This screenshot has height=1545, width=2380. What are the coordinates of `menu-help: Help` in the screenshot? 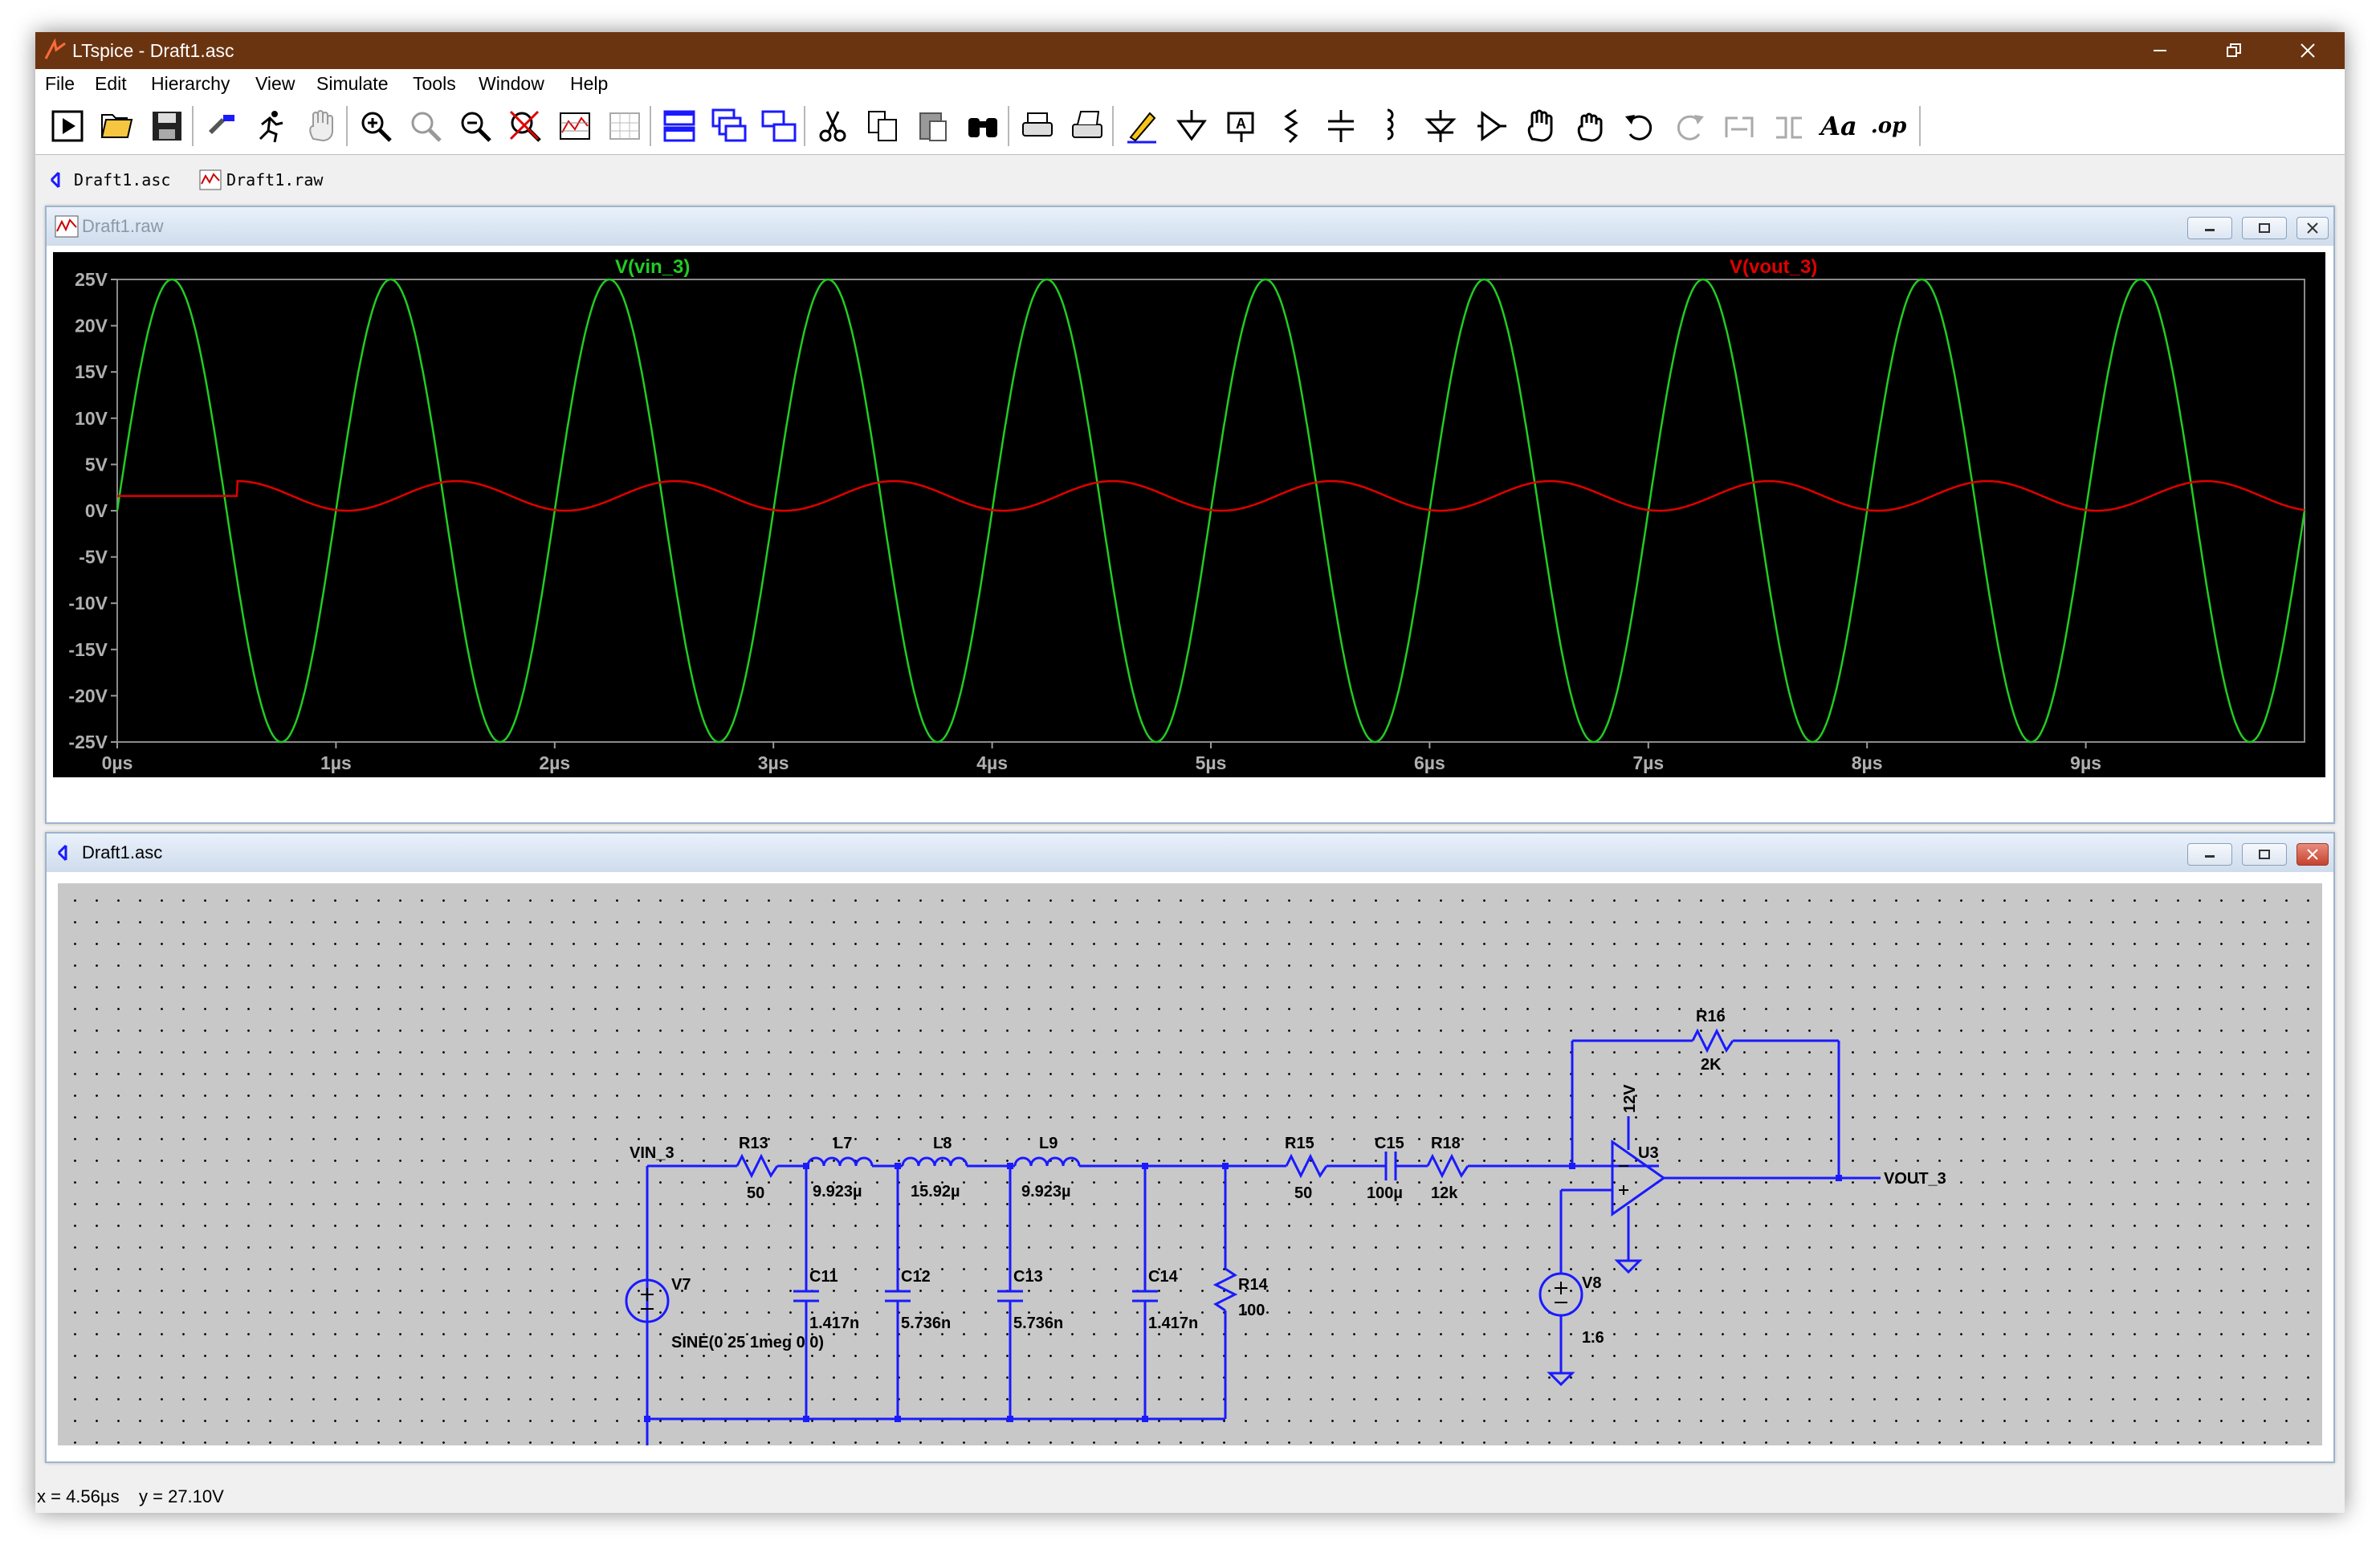 It's located at (589, 83).